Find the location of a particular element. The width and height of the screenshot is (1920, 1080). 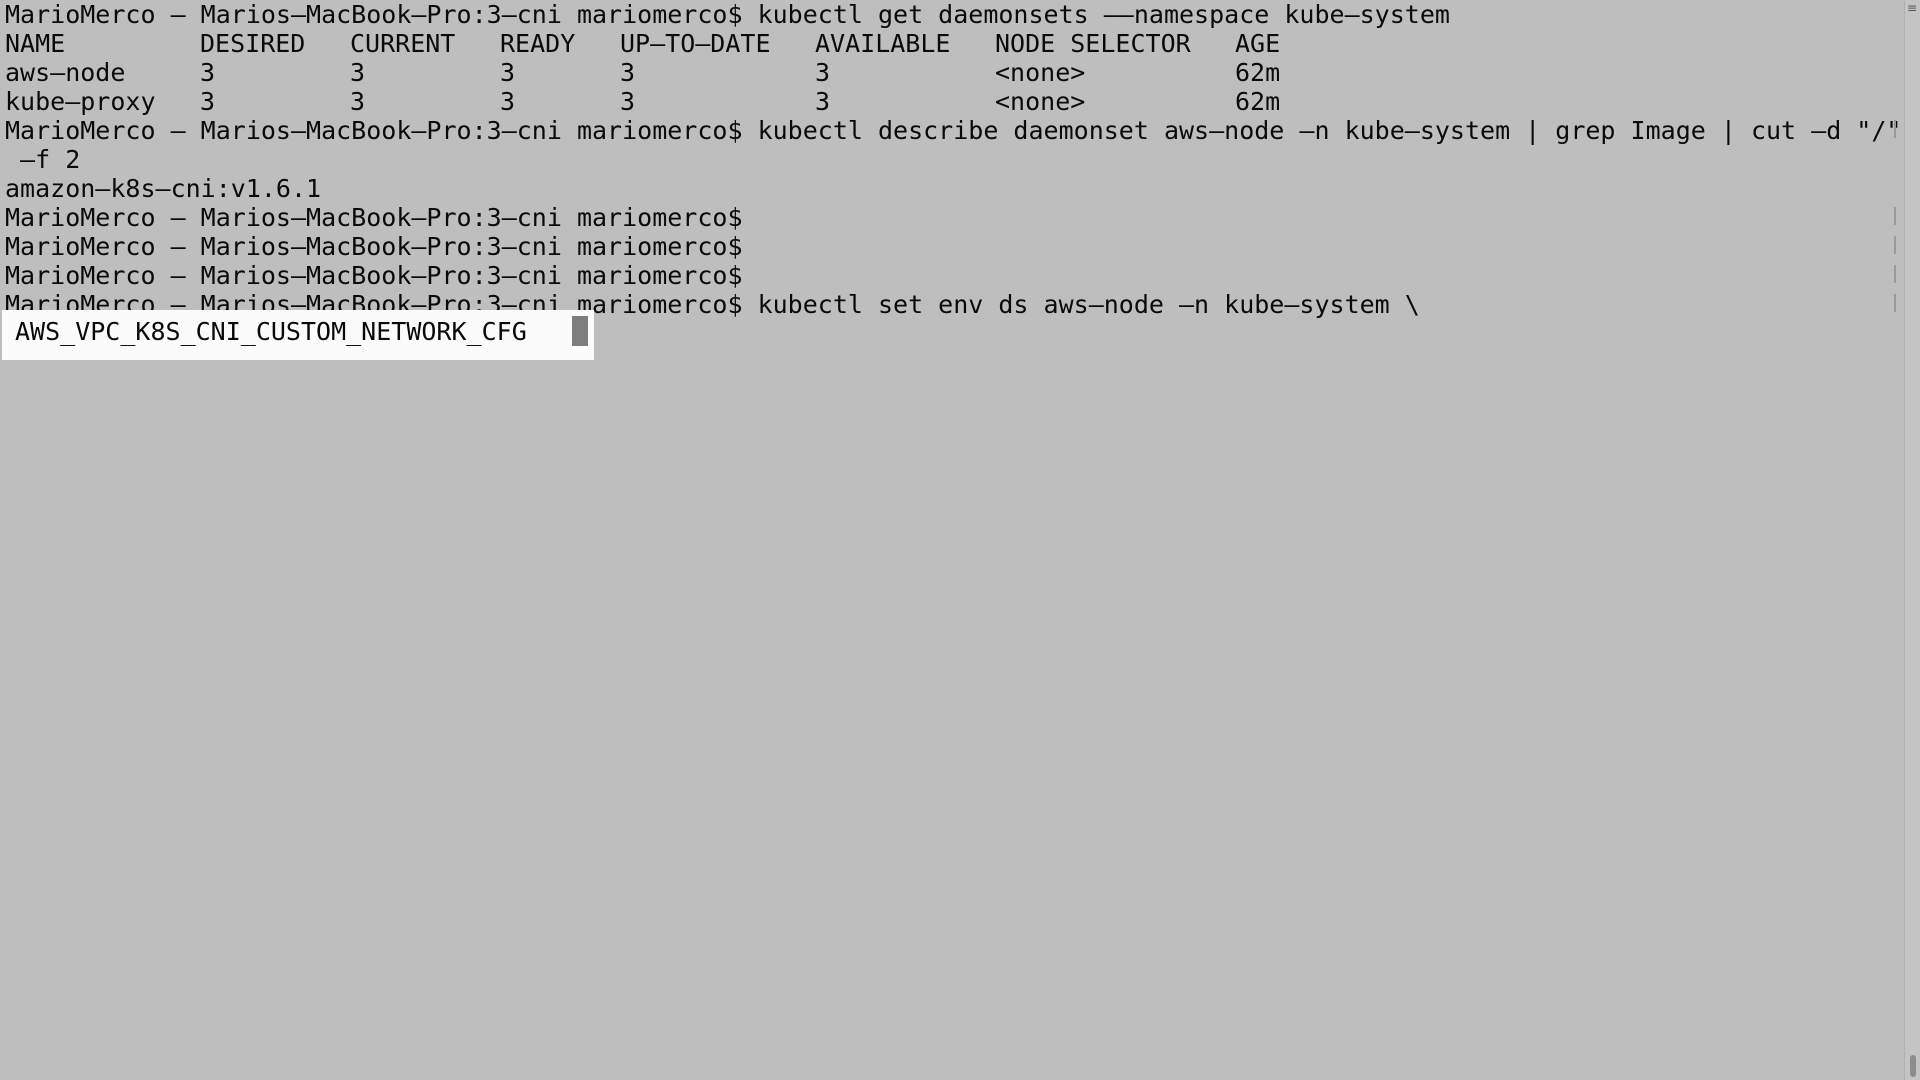

table-row: kube–proxy 3 3 3 3 3 <none> 62m is located at coordinates (945, 101).